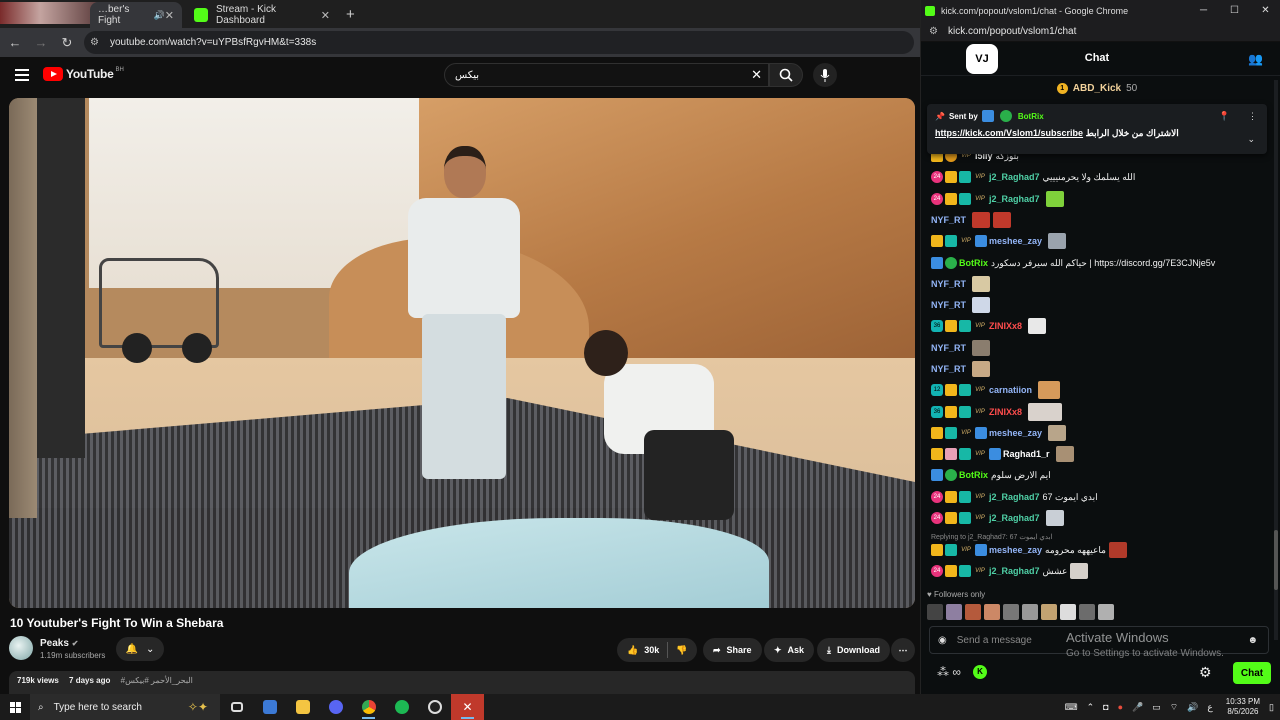  Describe the element at coordinates (825, 75) in the screenshot. I see `voice-search-button` at that location.